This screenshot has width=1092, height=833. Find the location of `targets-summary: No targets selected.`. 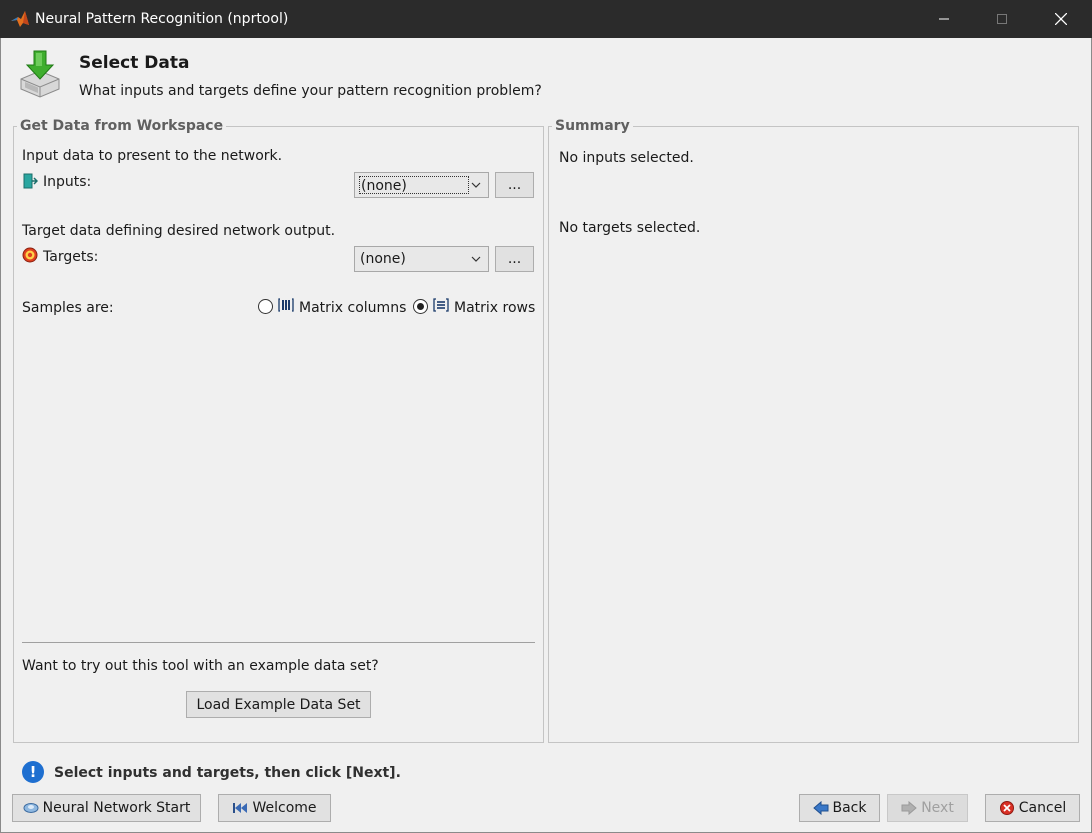

targets-summary: No targets selected. is located at coordinates (630, 228).